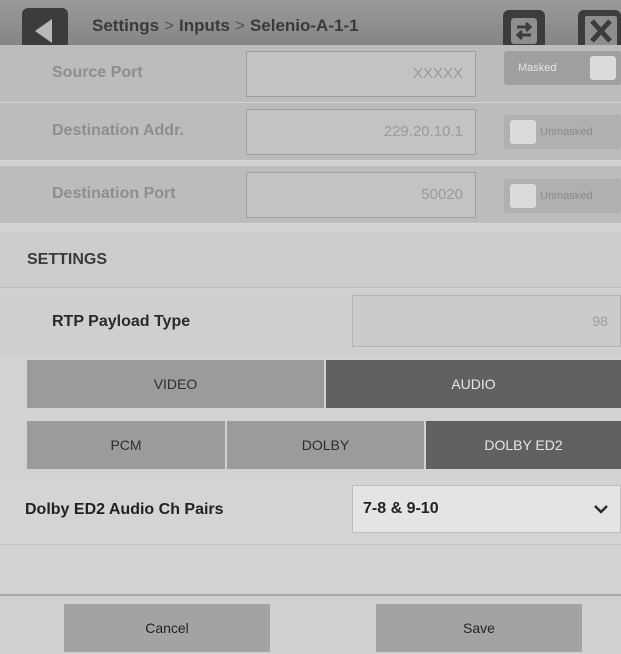  Describe the element at coordinates (67, 259) in the screenshot. I see `settings-heading: SETTINGS` at that location.